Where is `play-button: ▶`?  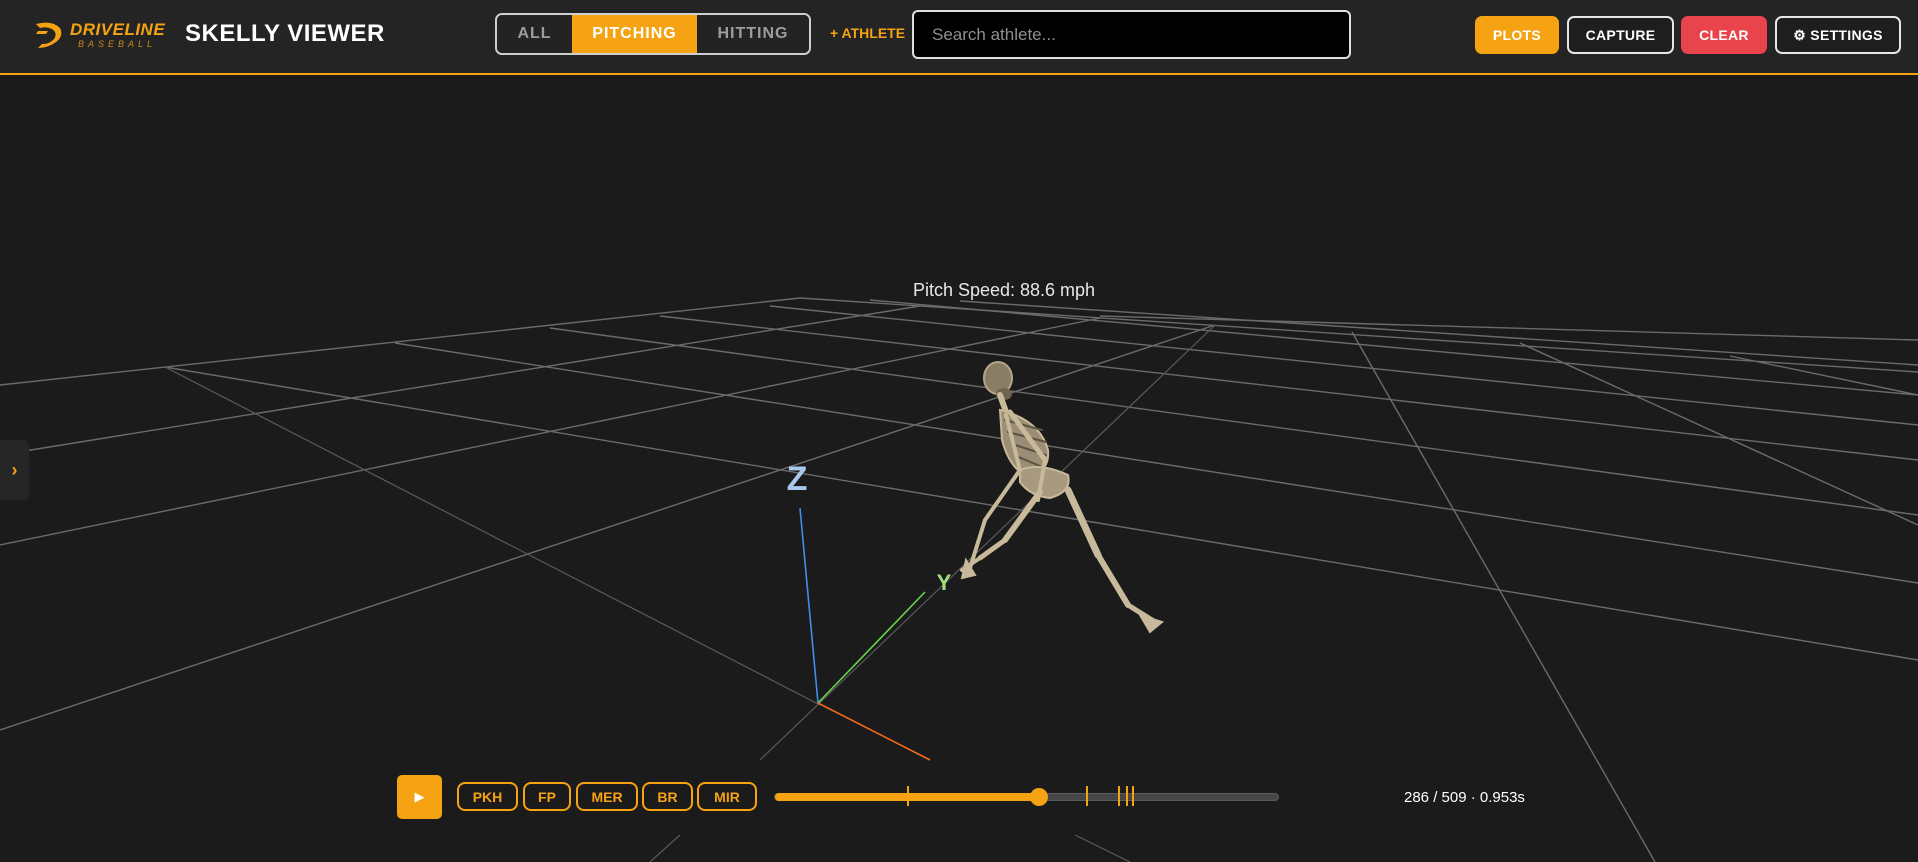 play-button: ▶ is located at coordinates (419, 797).